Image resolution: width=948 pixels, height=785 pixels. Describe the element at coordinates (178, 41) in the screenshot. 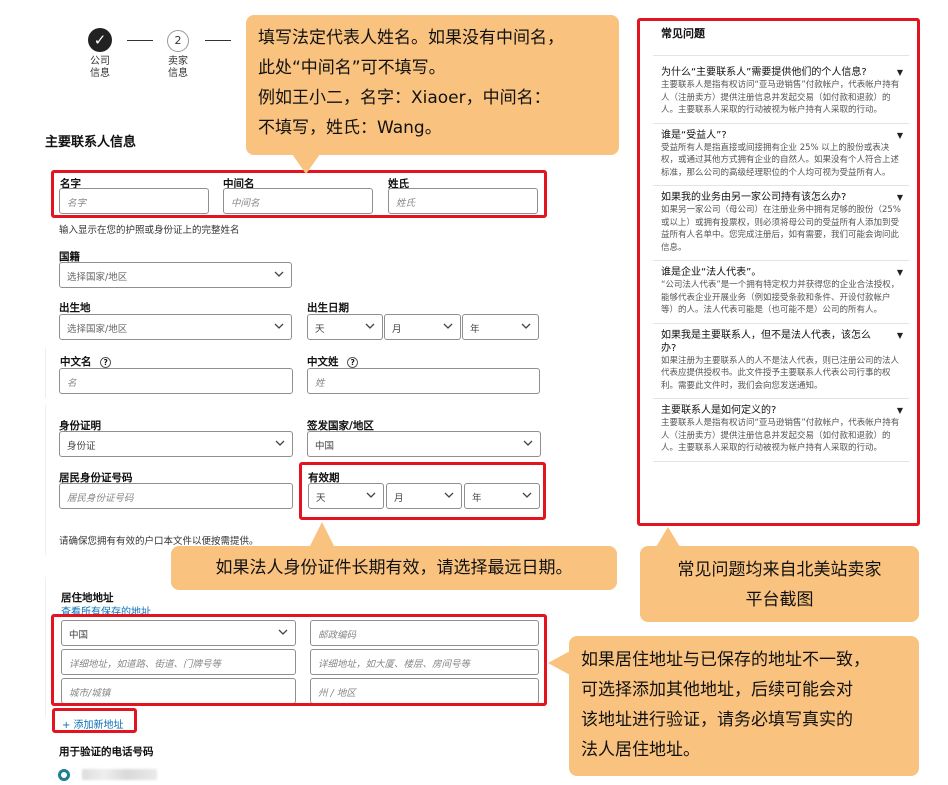

I see `step-2-number: 2` at that location.